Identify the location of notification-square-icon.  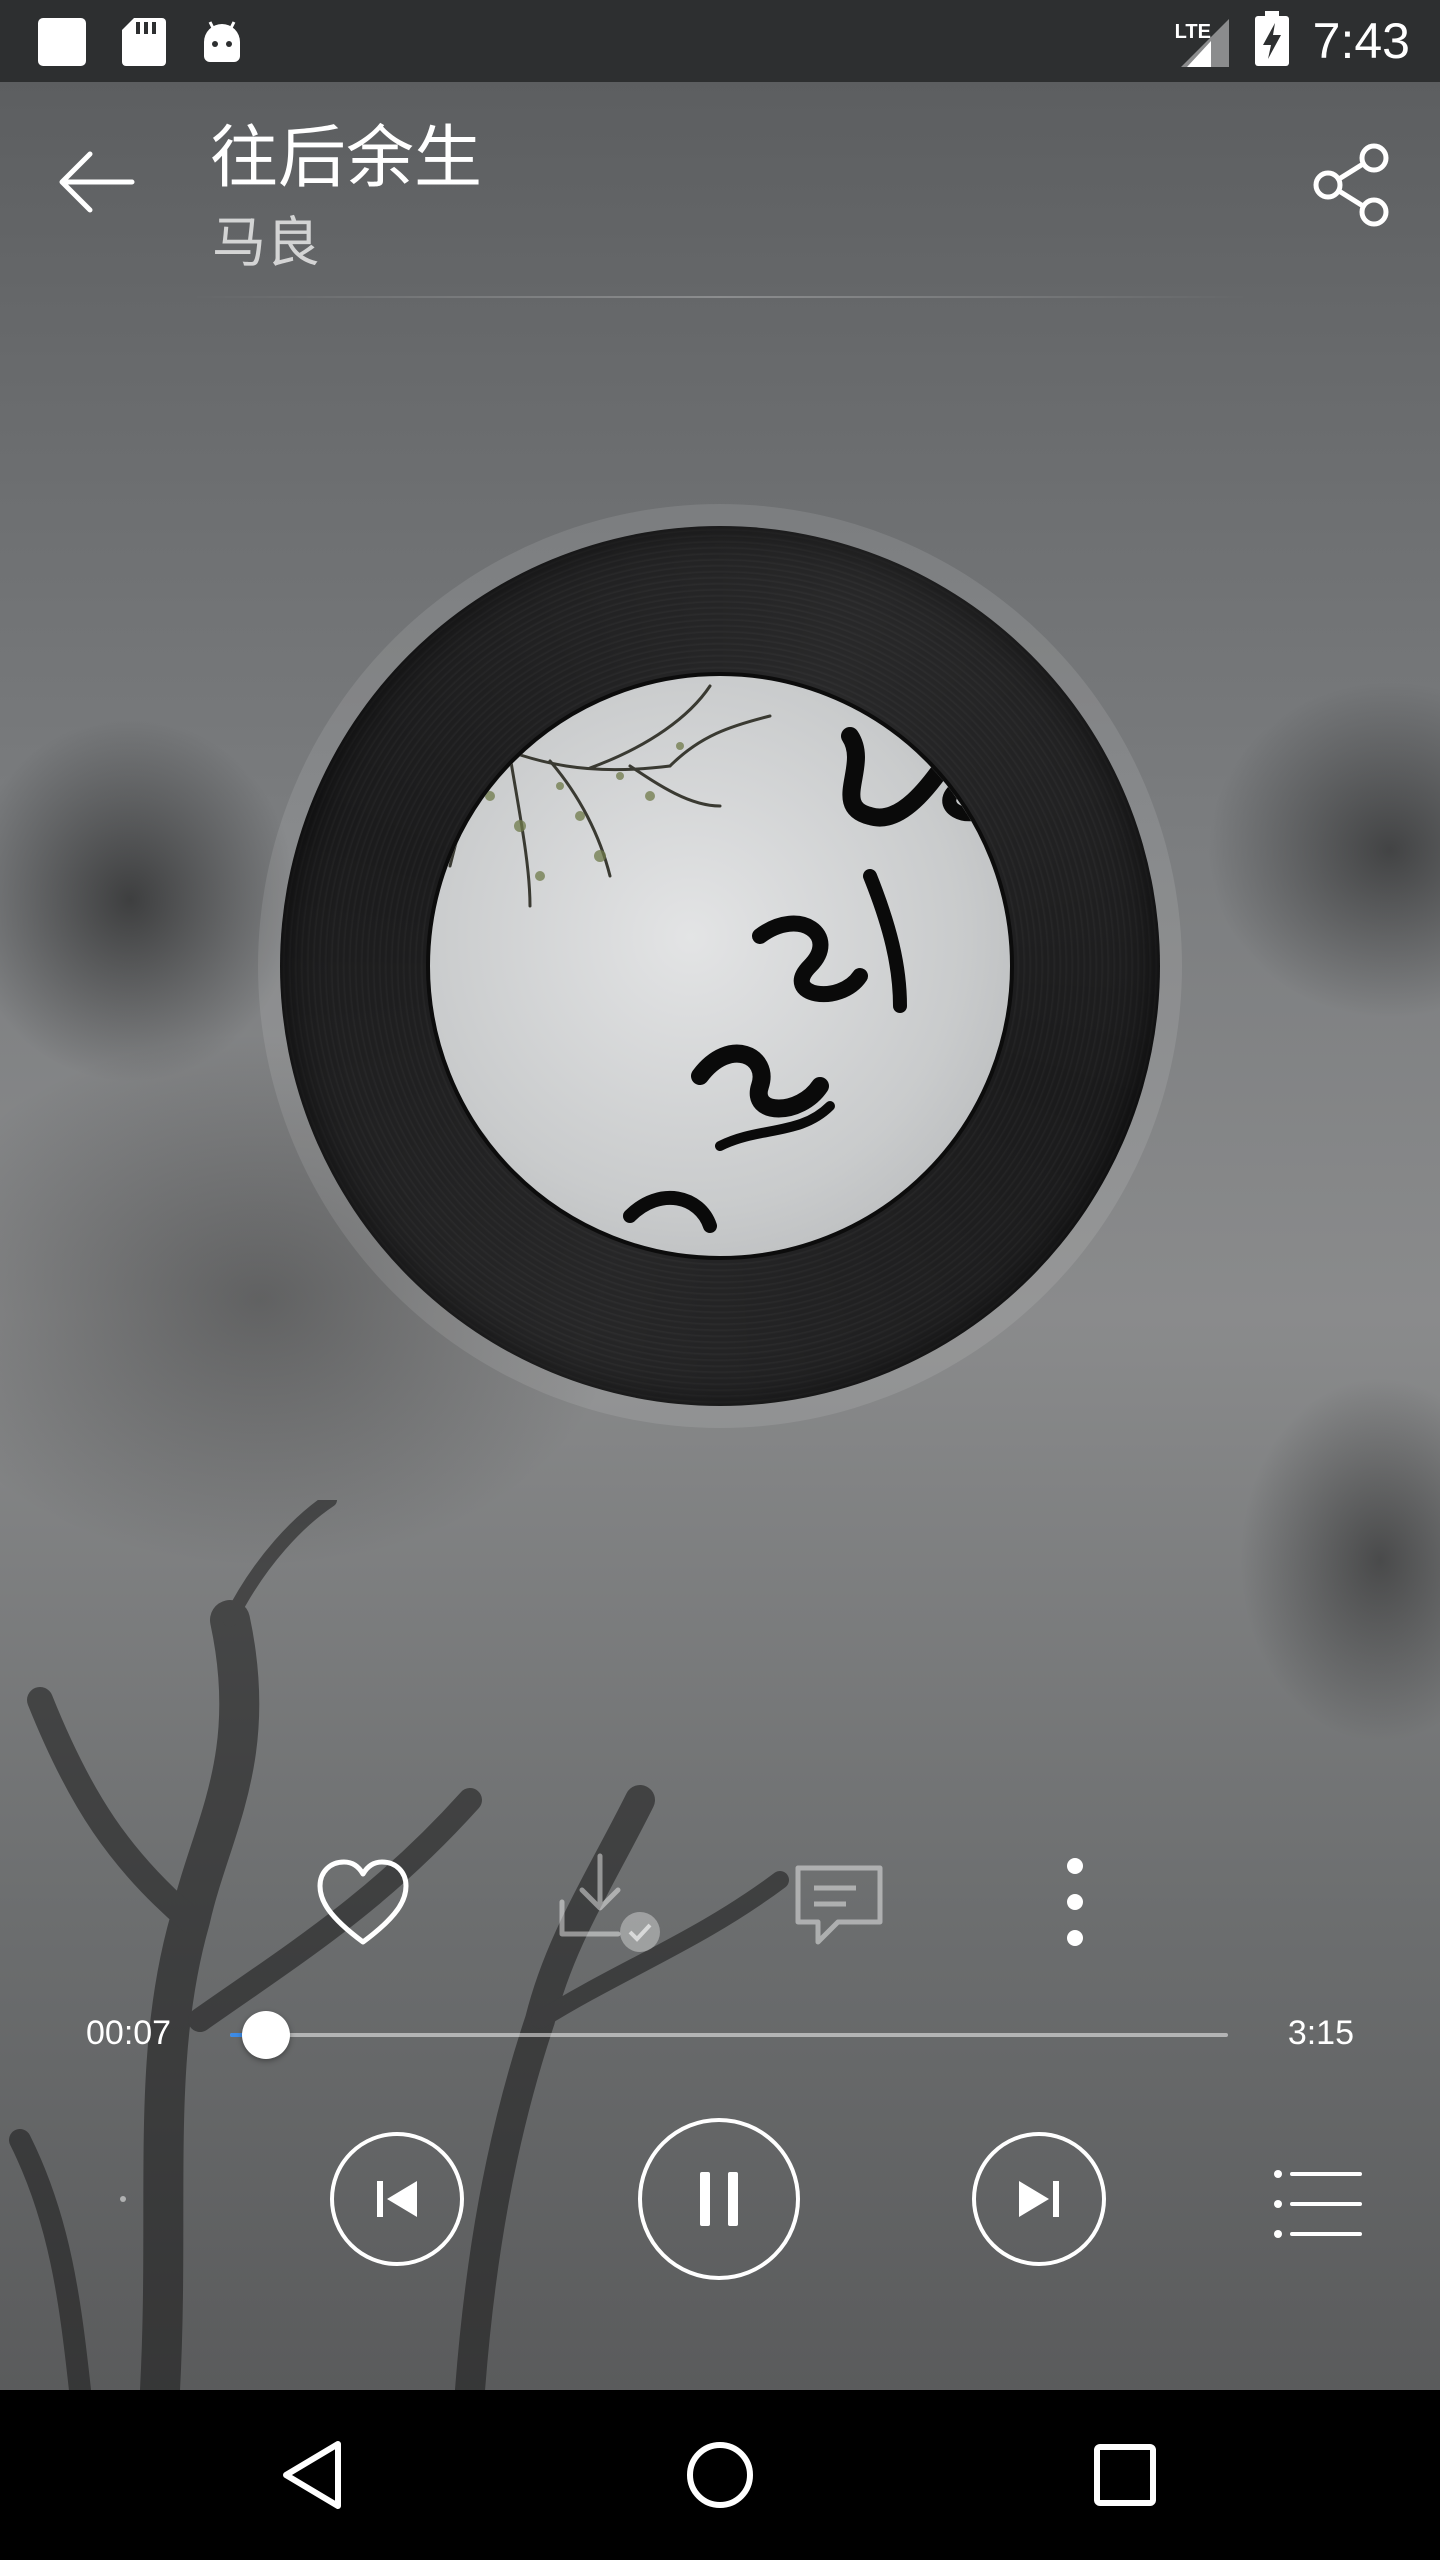
(62, 44).